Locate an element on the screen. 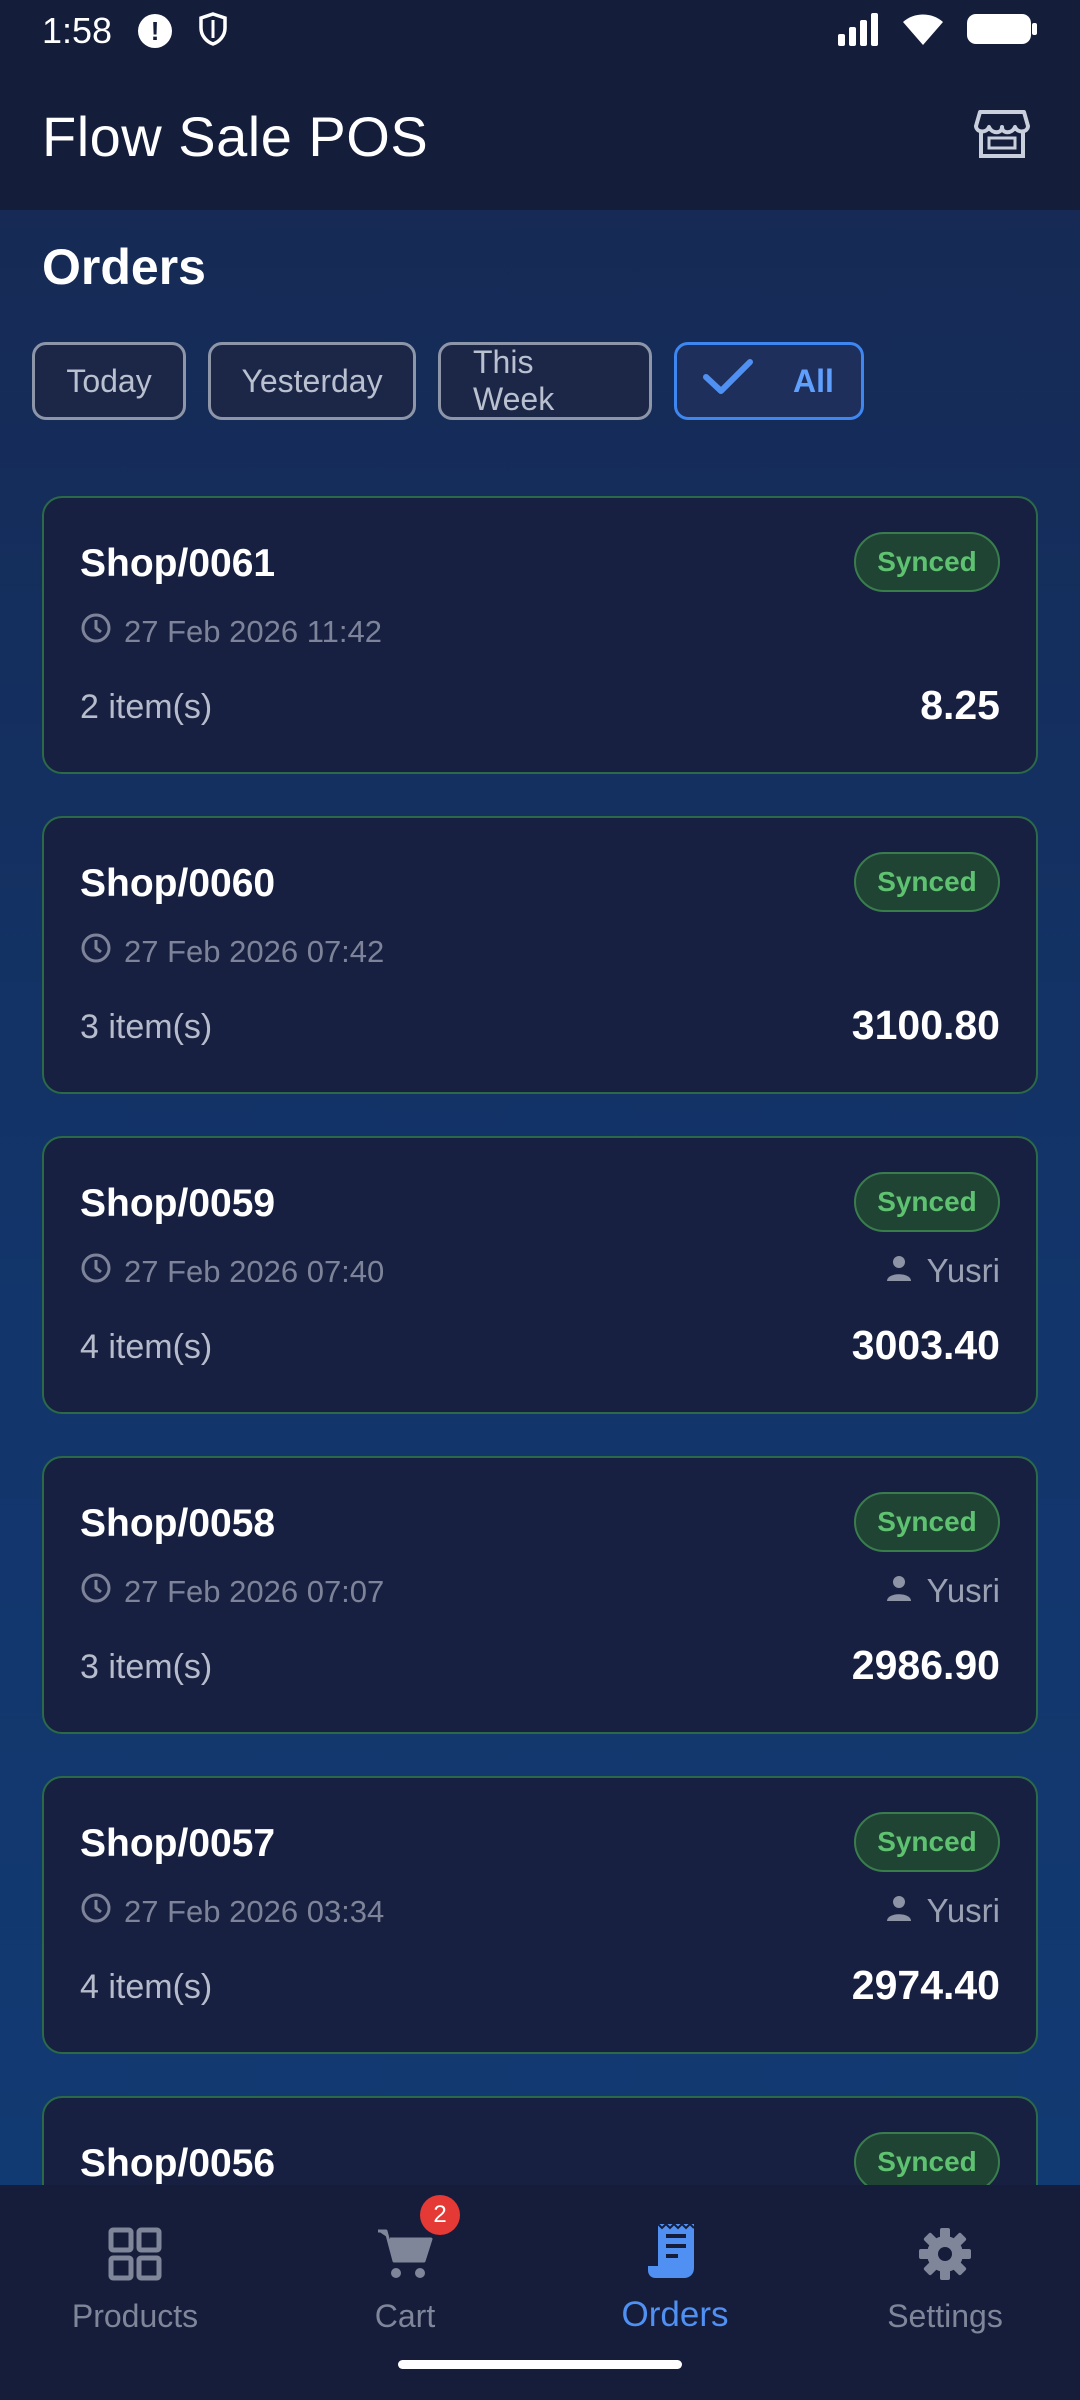 The image size is (1080, 2400). wifi-icon is located at coordinates (923, 31).